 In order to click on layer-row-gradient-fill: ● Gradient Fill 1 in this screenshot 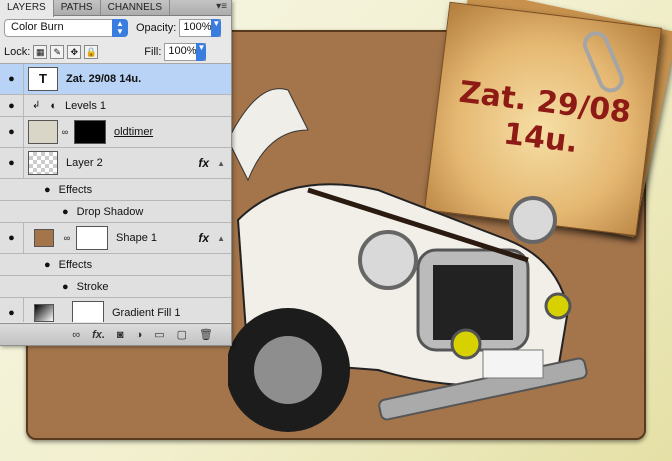, I will do `click(115, 310)`.